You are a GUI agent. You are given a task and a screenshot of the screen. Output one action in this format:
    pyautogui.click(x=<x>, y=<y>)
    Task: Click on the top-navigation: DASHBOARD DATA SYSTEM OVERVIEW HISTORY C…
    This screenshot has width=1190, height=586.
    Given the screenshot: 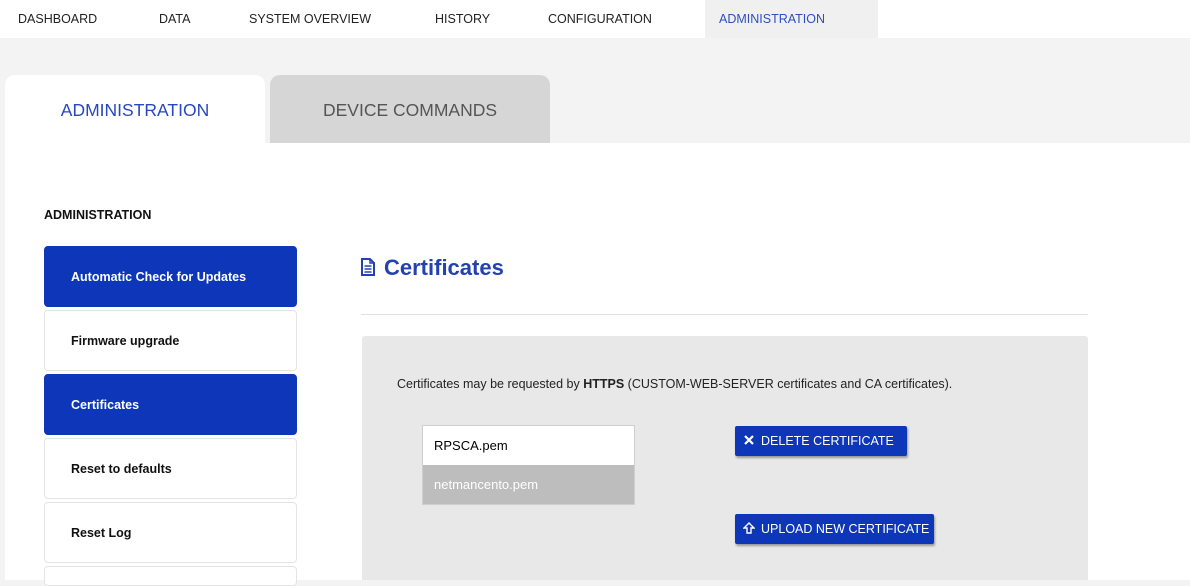 What is the action you would take?
    pyautogui.click(x=595, y=19)
    